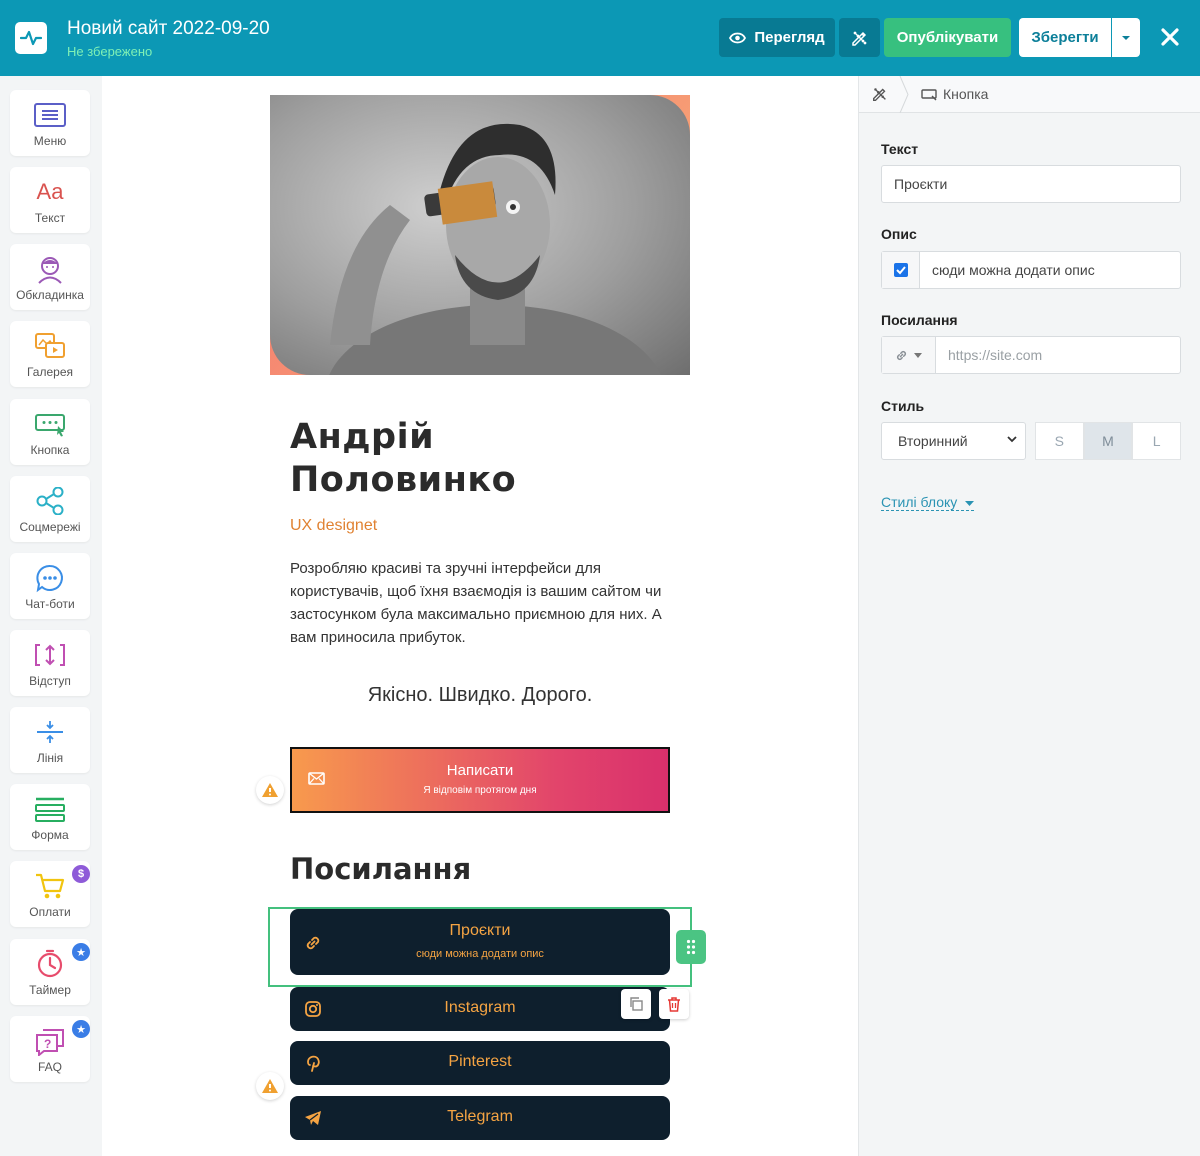 The height and width of the screenshot is (1156, 1200). I want to click on drag-handle, so click(691, 947).